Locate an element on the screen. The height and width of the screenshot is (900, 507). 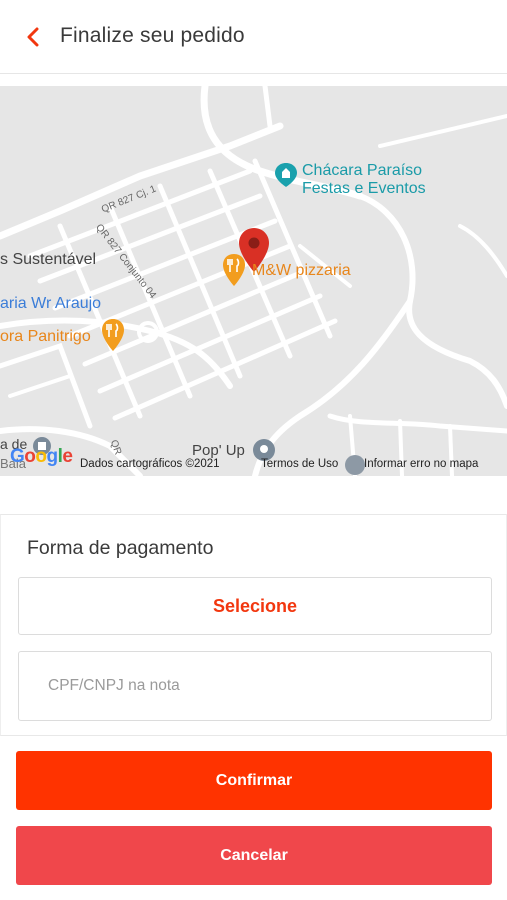
back-button is located at coordinates (33, 37).